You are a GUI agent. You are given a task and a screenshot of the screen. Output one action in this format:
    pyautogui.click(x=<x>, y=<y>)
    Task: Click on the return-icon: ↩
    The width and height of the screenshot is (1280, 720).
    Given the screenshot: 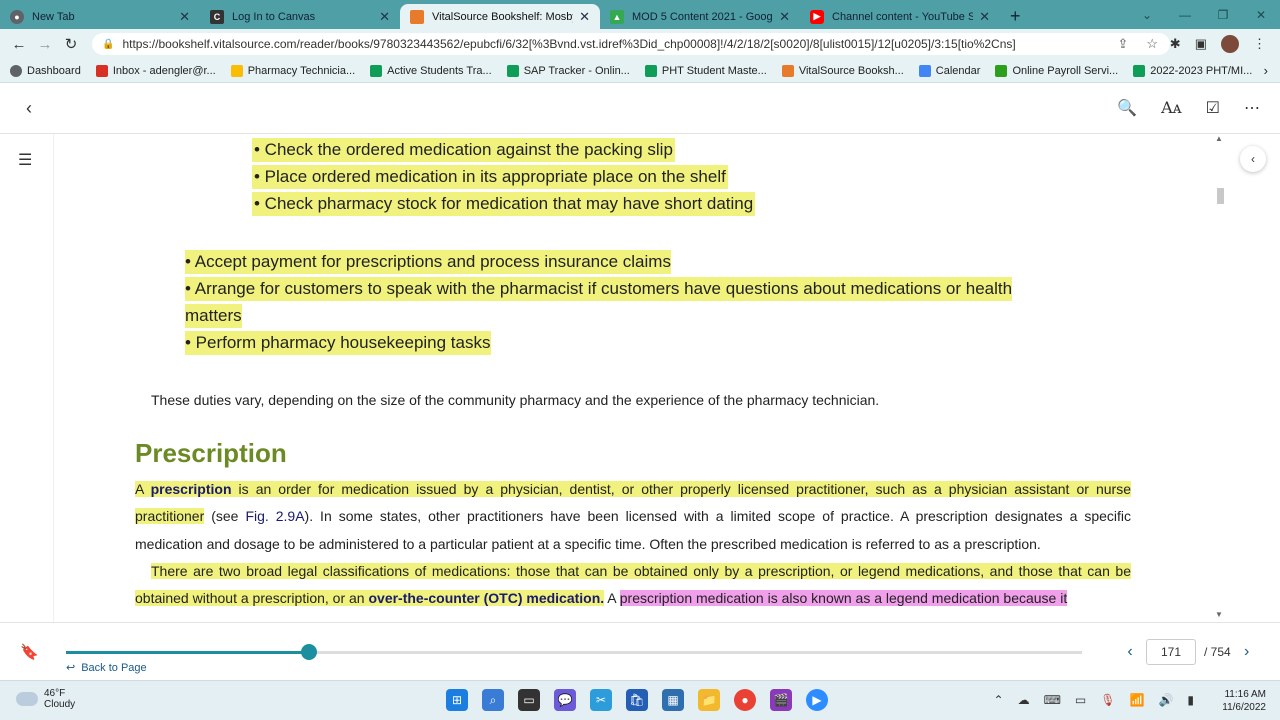 What is the action you would take?
    pyautogui.click(x=71, y=668)
    